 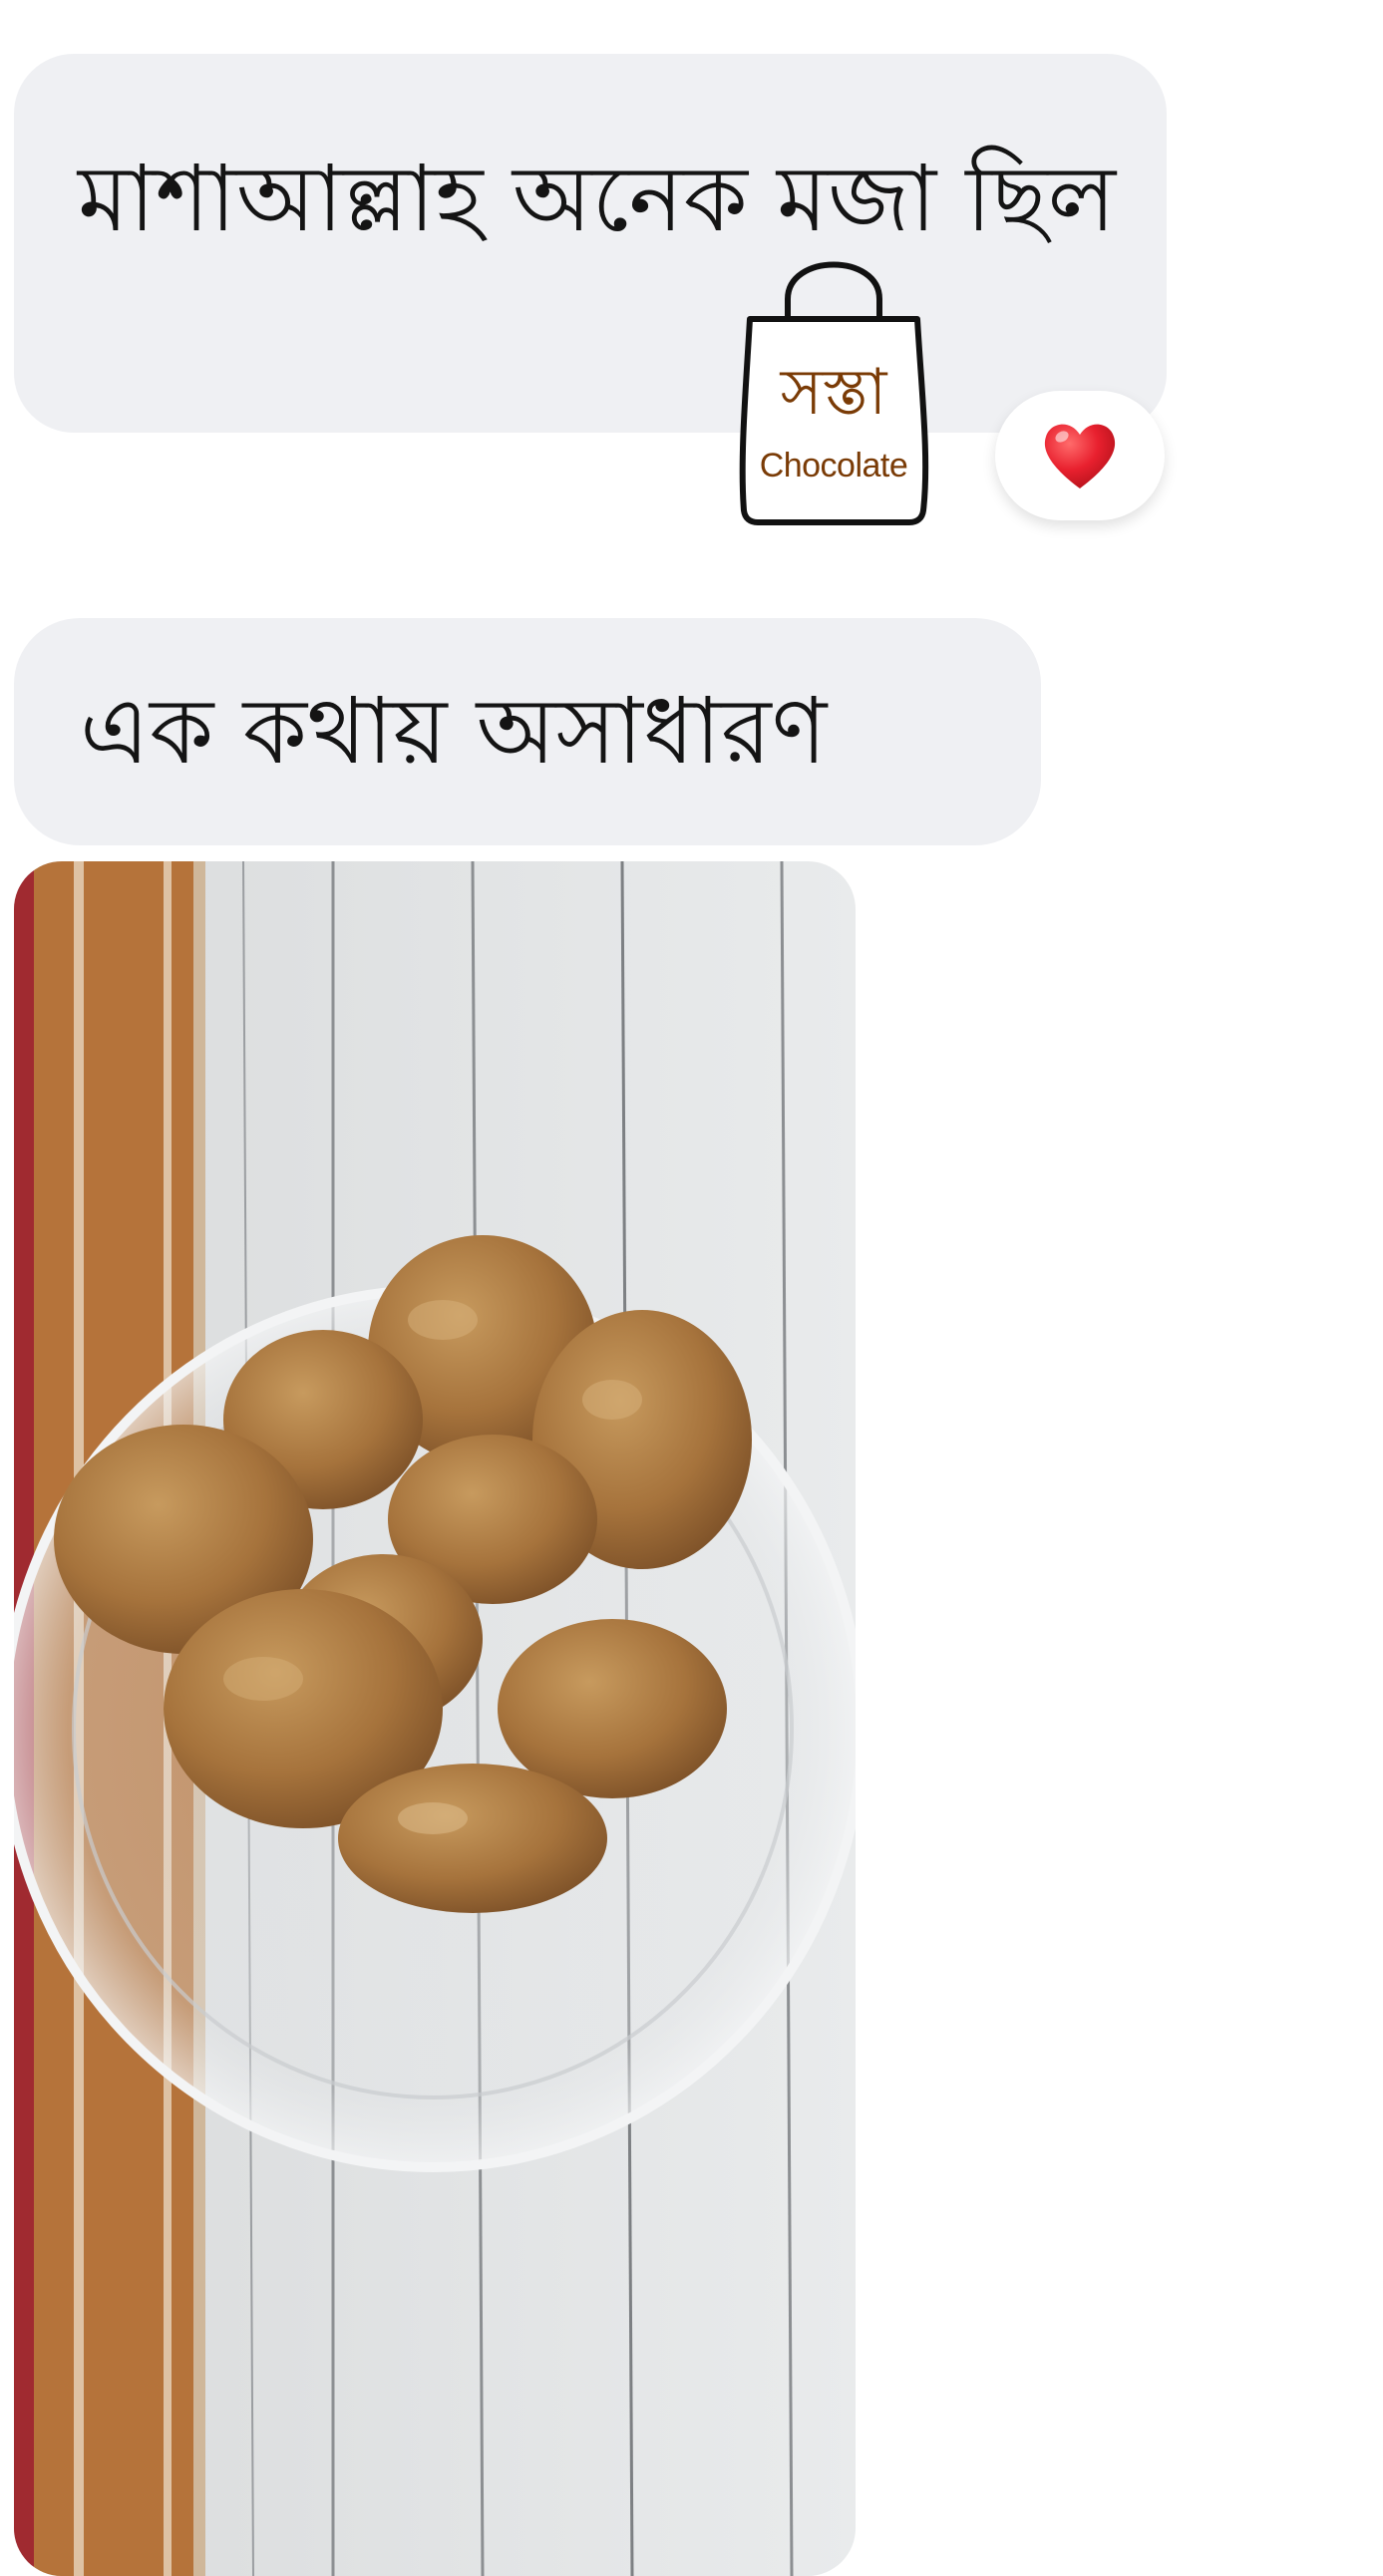 I want to click on message-text: এক কথায় অসাধারণ, so click(x=454, y=731).